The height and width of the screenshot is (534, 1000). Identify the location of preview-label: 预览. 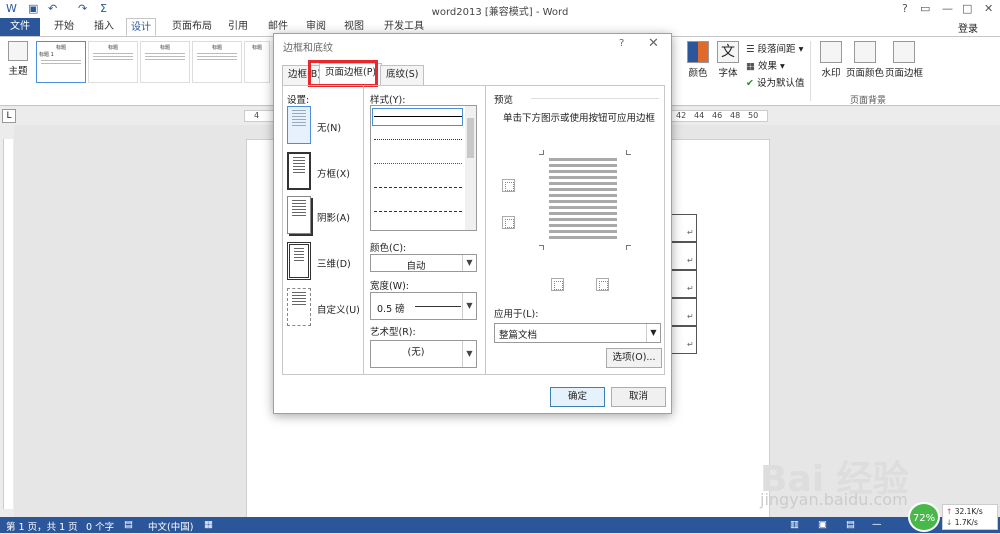
(504, 100).